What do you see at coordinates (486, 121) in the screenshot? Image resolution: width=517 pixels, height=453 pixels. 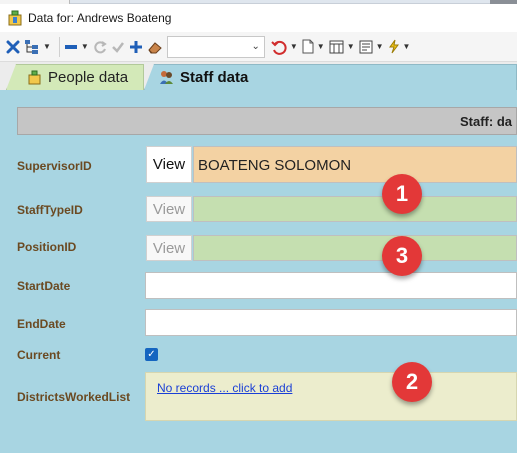 I see `section-title: Staff: da` at bounding box center [486, 121].